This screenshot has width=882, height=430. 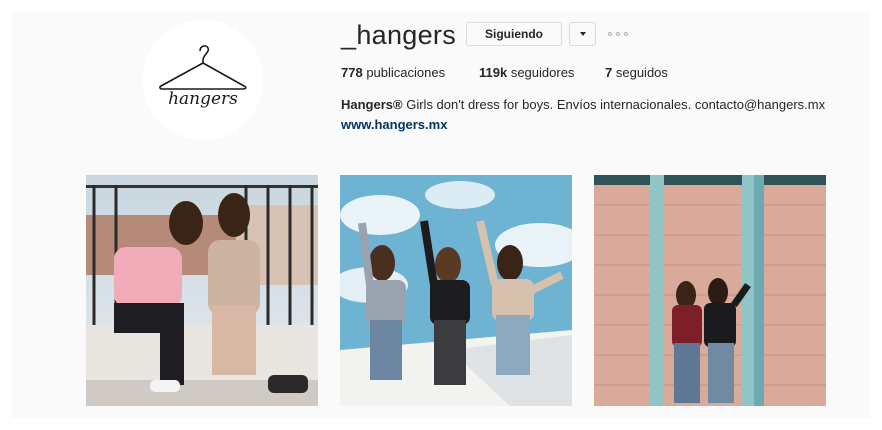 What do you see at coordinates (398, 35) in the screenshot?
I see `profile-username: _hangers` at bounding box center [398, 35].